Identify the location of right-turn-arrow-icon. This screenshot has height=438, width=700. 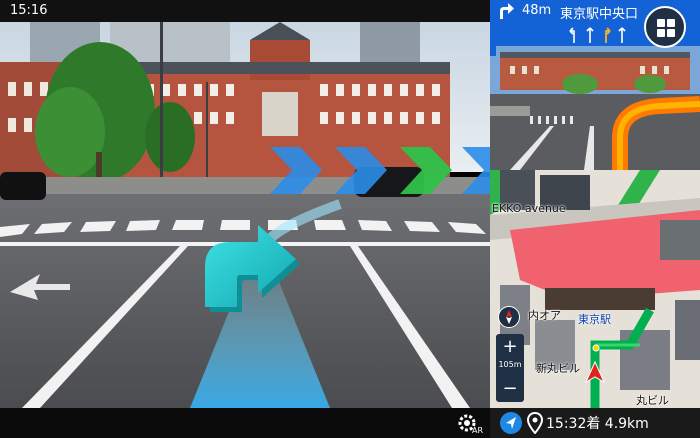
(507, 11).